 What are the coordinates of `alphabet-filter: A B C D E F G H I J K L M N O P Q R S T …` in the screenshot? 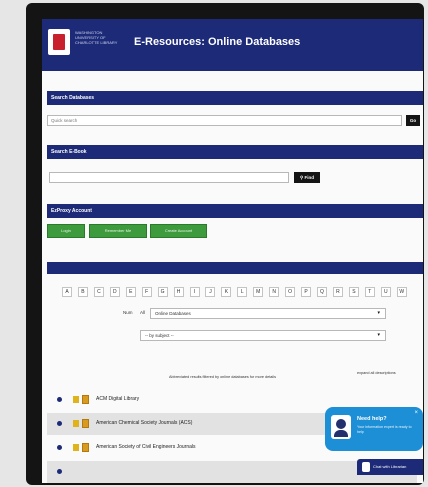 It's located at (234, 292).